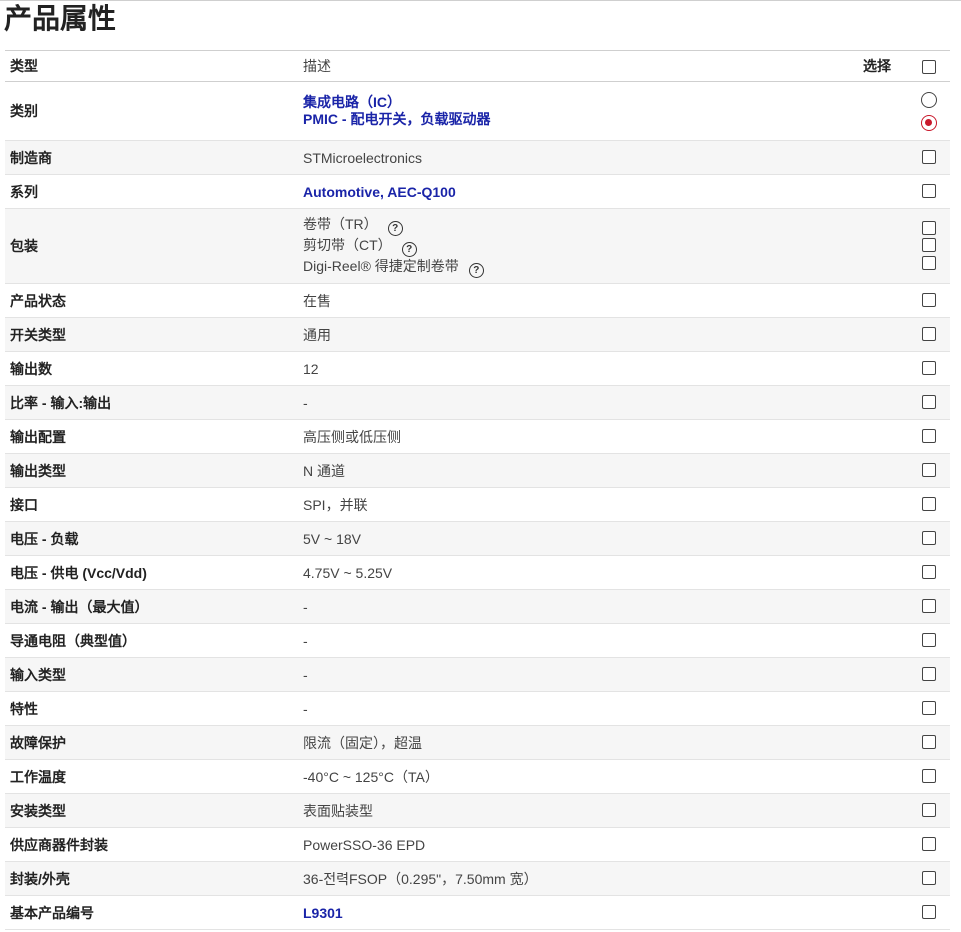 This screenshot has height=932, width=961. I want to click on packaging-digireel-checkbox, so click(929, 263).